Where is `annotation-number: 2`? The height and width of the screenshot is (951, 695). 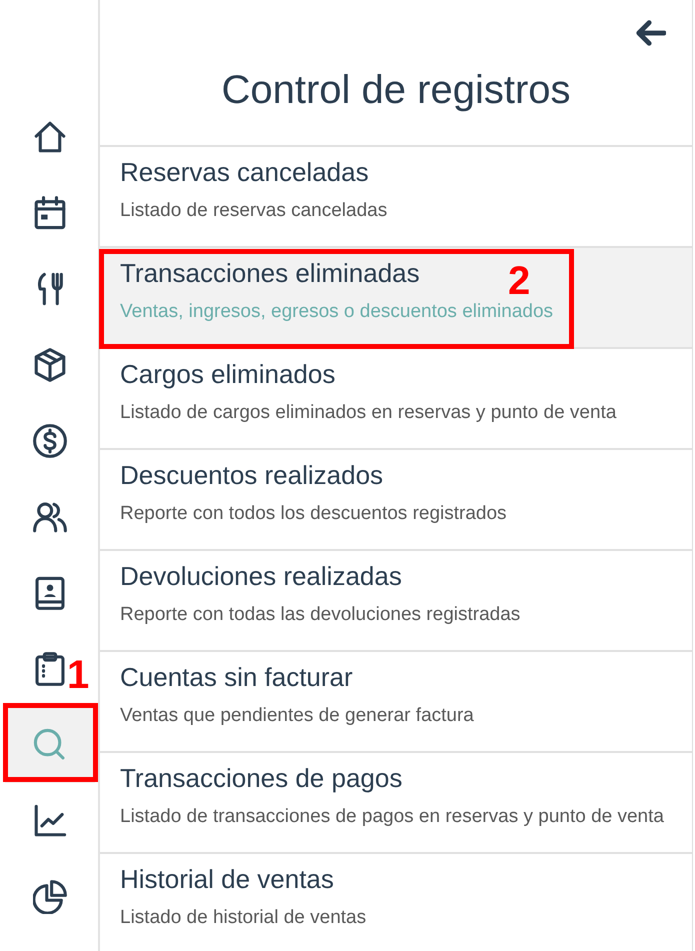
annotation-number: 2 is located at coordinates (519, 281).